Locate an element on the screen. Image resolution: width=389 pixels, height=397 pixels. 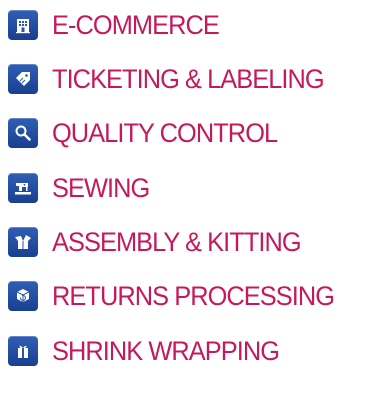
open-box-icon is located at coordinates (23, 242).